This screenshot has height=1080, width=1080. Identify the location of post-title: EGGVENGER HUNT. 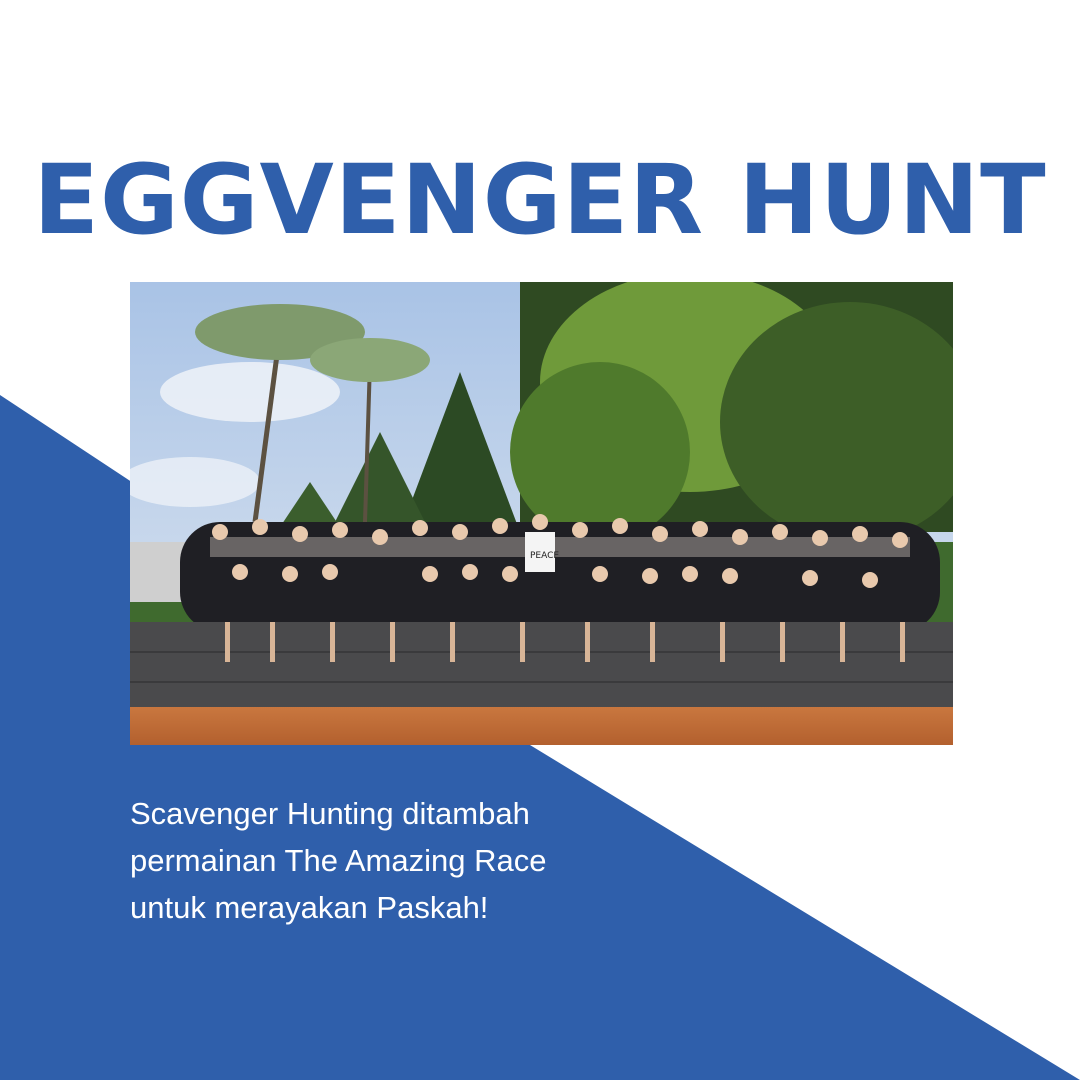
(540, 200).